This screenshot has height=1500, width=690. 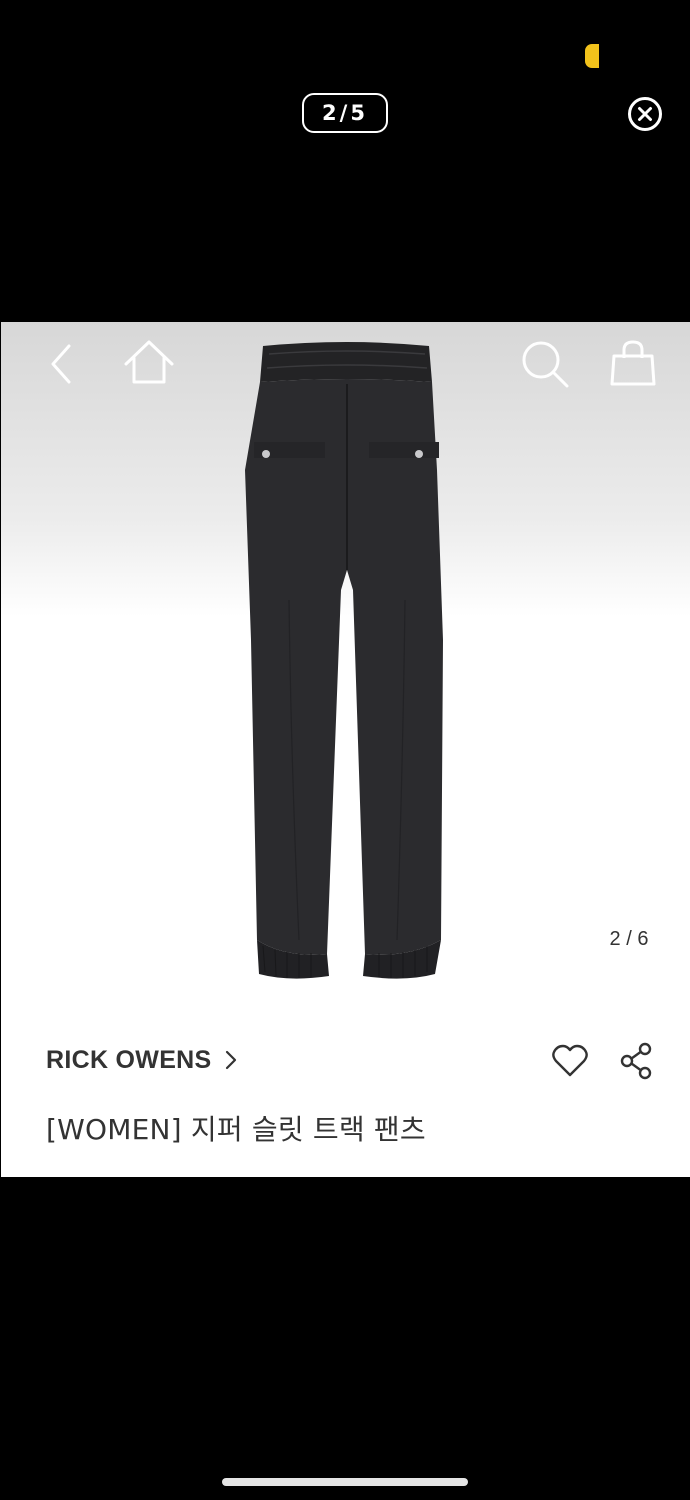 I want to click on home-indicator, so click(x=345, y=1482).